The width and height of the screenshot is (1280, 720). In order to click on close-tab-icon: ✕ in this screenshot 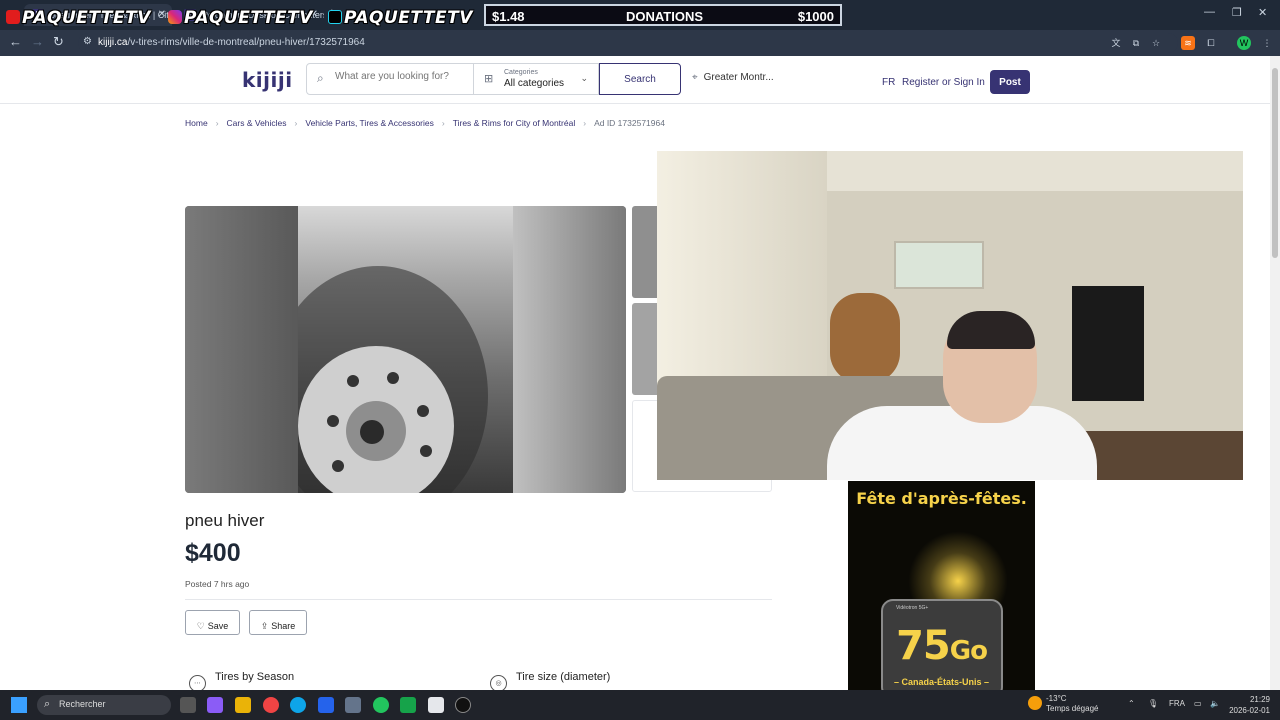, I will do `click(162, 14)`.